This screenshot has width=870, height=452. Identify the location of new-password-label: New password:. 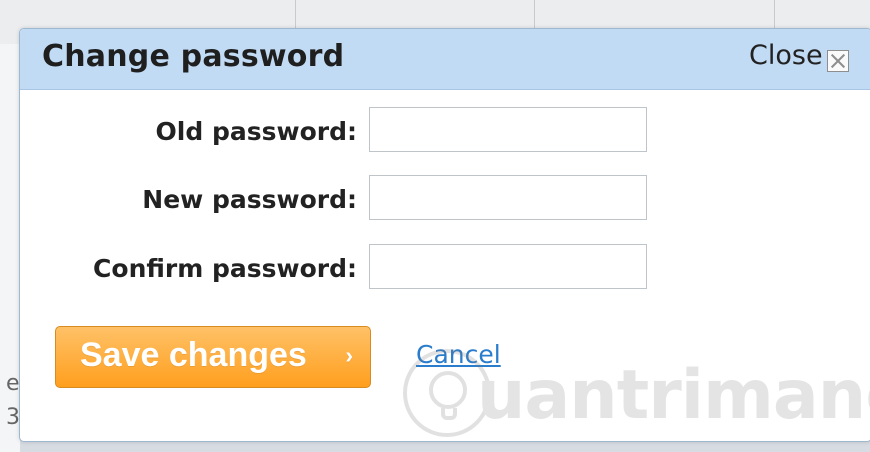
(249, 199).